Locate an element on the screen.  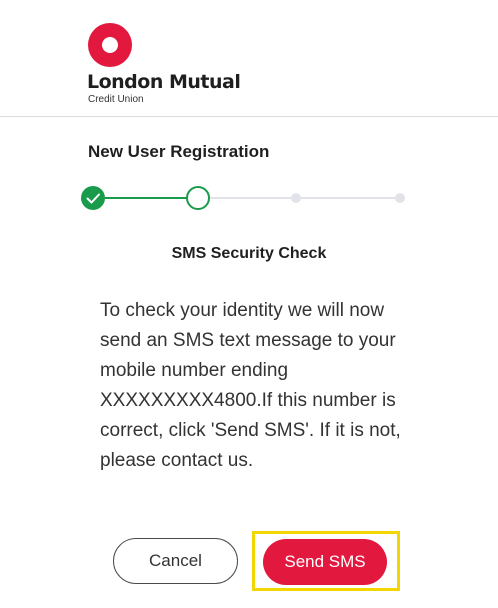
step-2-current is located at coordinates (198, 198).